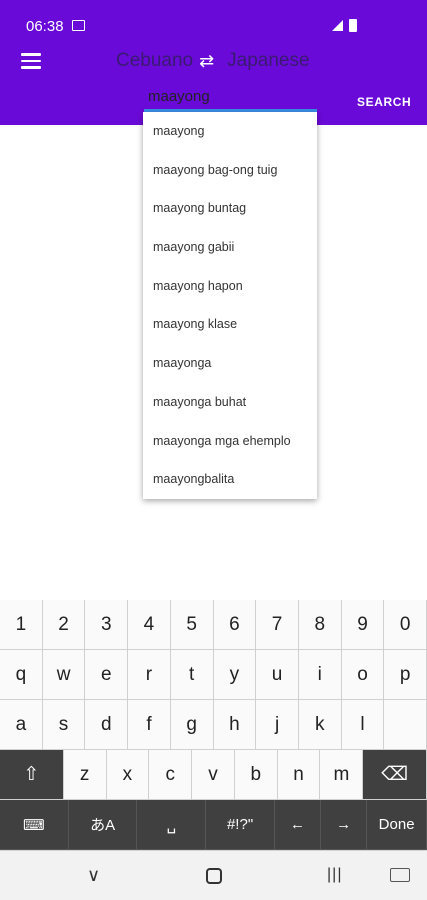 This screenshot has height=900, width=427. What do you see at coordinates (363, 725) in the screenshot?
I see `key: l` at bounding box center [363, 725].